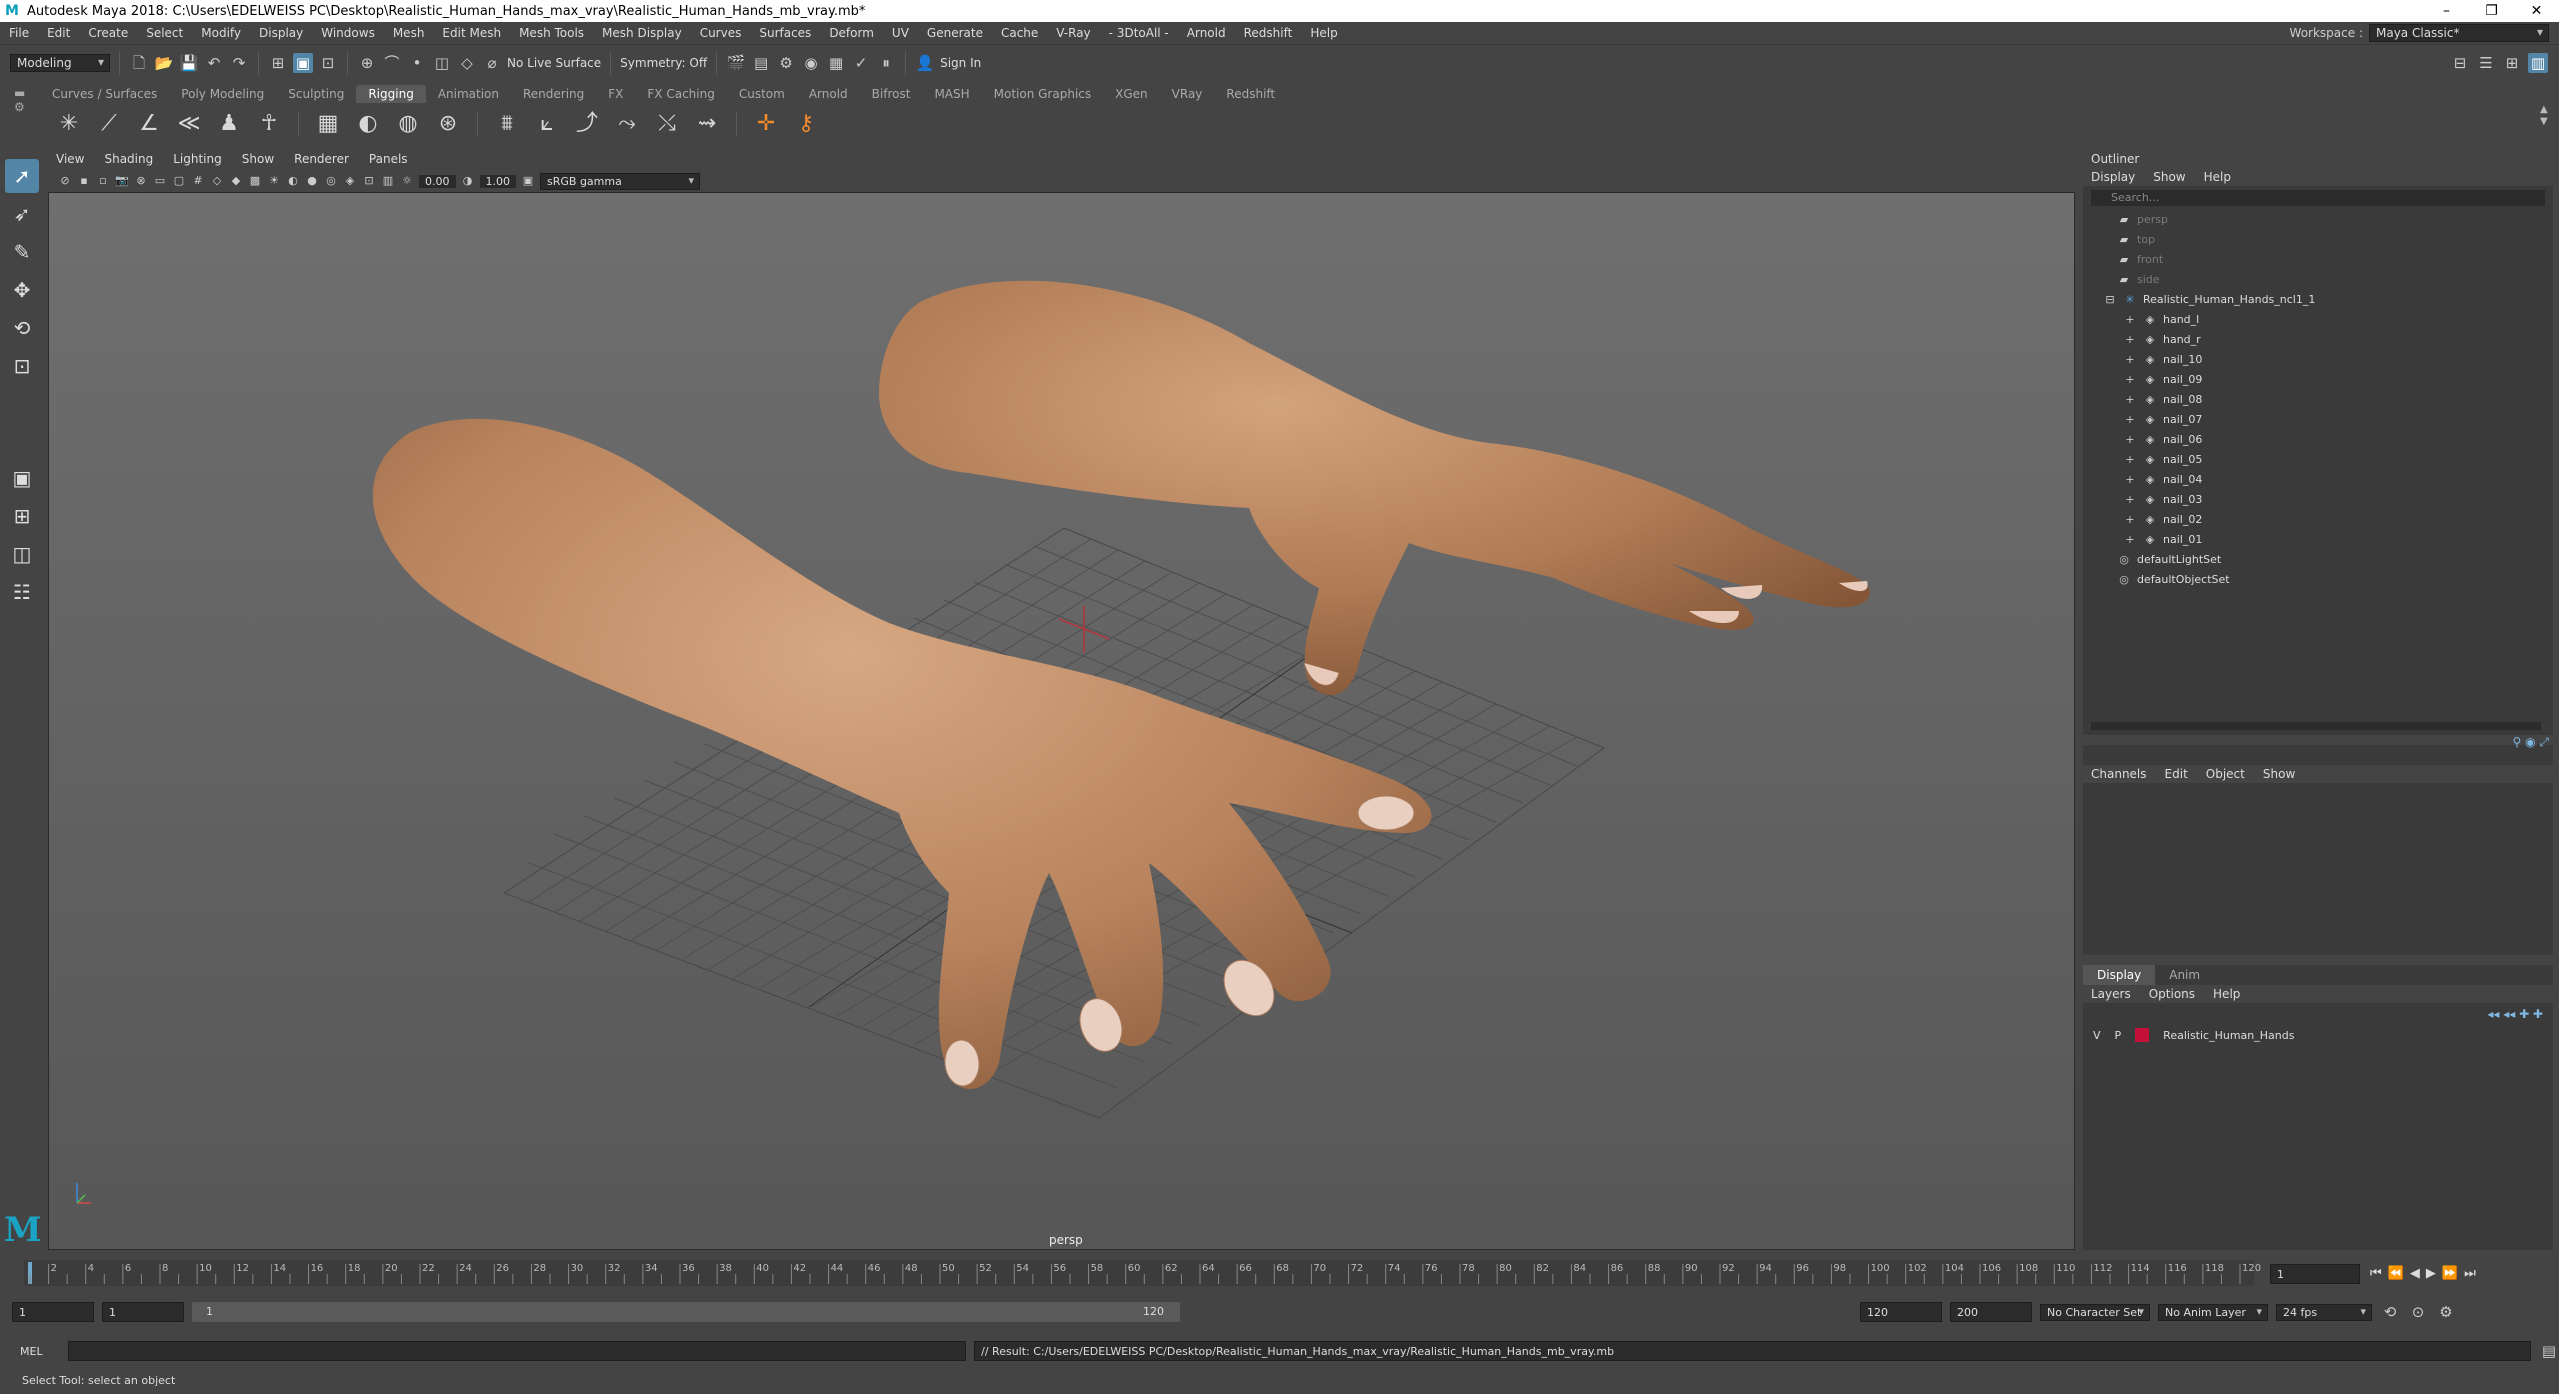 The height and width of the screenshot is (1394, 2559). Describe the element at coordinates (1901, 1312) in the screenshot. I see `playback-end-field: 120` at that location.